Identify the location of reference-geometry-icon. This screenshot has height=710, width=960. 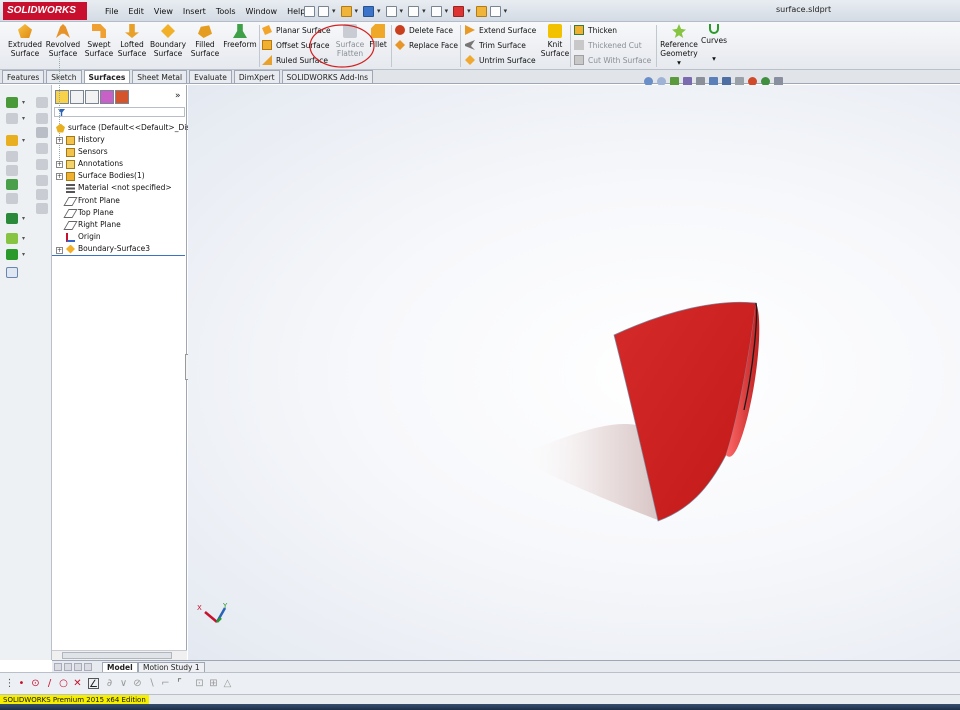
(12, 238).